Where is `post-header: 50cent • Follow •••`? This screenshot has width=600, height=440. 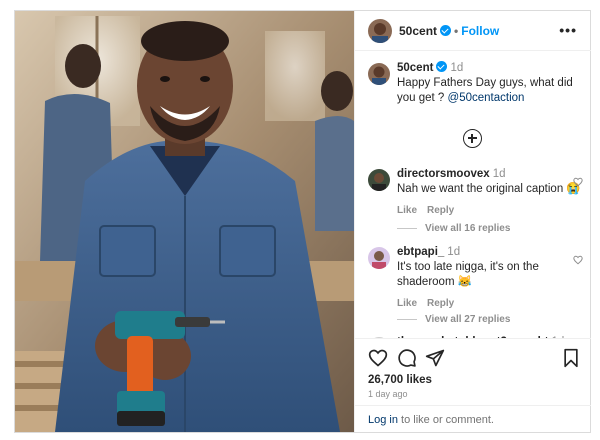 post-header: 50cent • Follow ••• is located at coordinates (473, 31).